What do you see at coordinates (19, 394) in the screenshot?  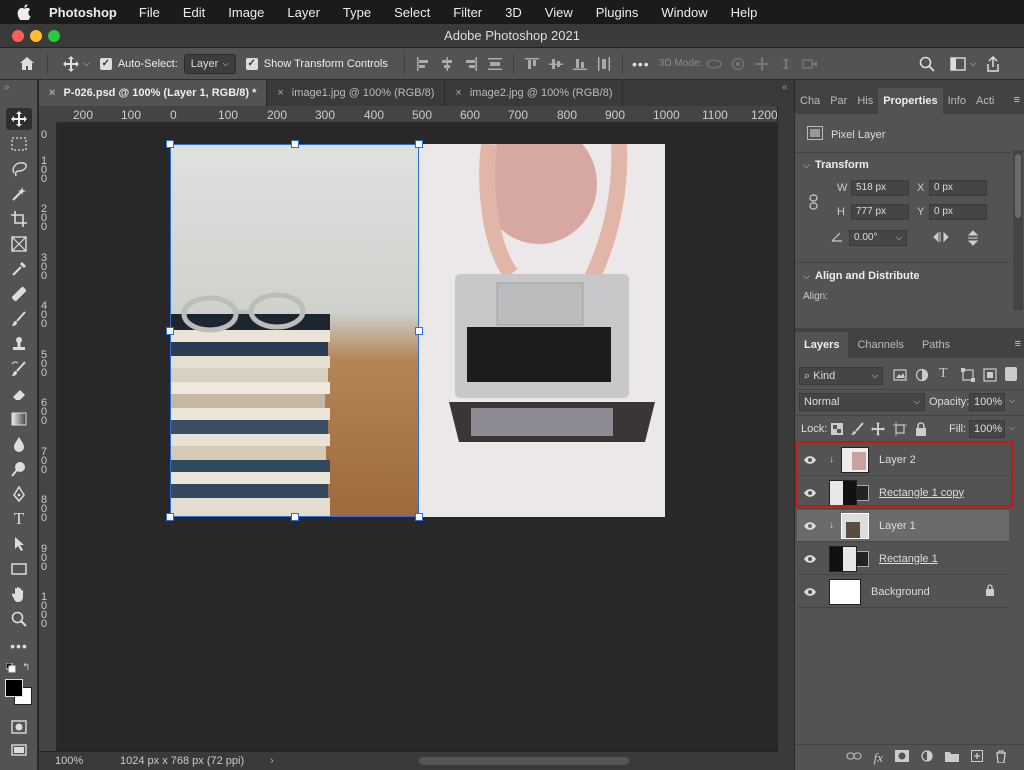 I see `eraser-tool-button` at bounding box center [19, 394].